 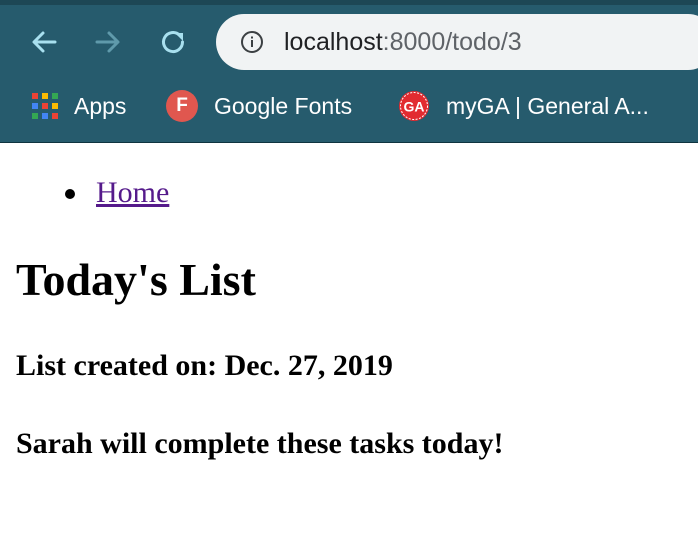 I want to click on nav-list-item: Home, so click(x=114, y=193).